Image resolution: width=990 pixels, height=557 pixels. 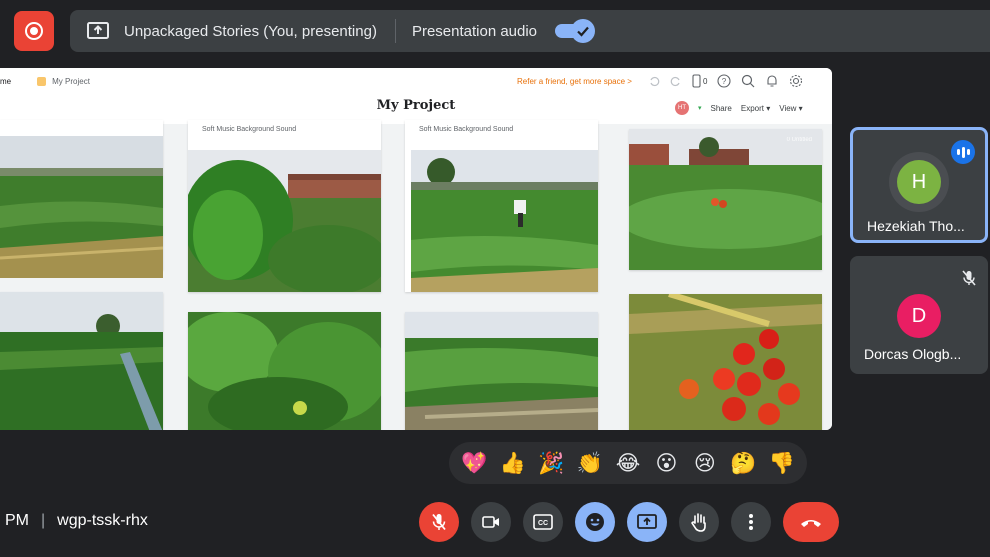 I want to click on redo-icon, so click(x=675, y=81).